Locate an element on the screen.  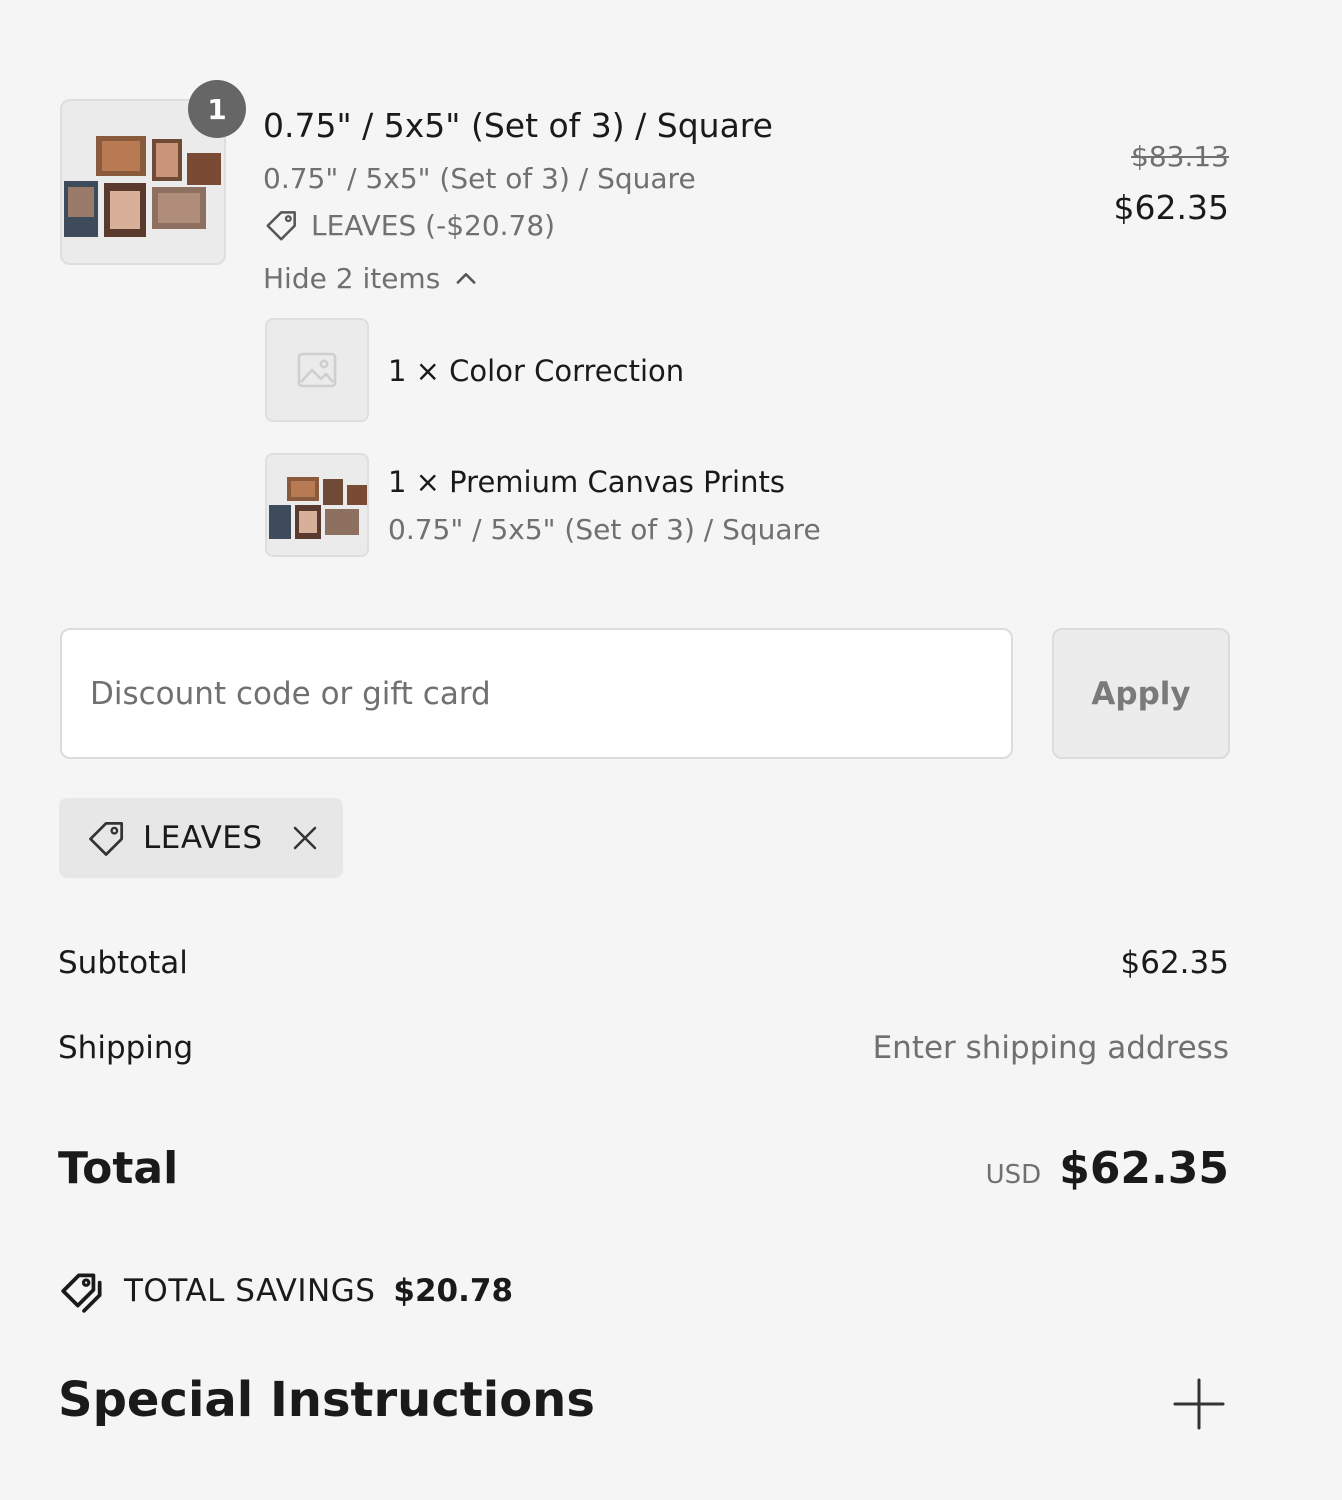
plus-icon is located at coordinates (1199, 1404).